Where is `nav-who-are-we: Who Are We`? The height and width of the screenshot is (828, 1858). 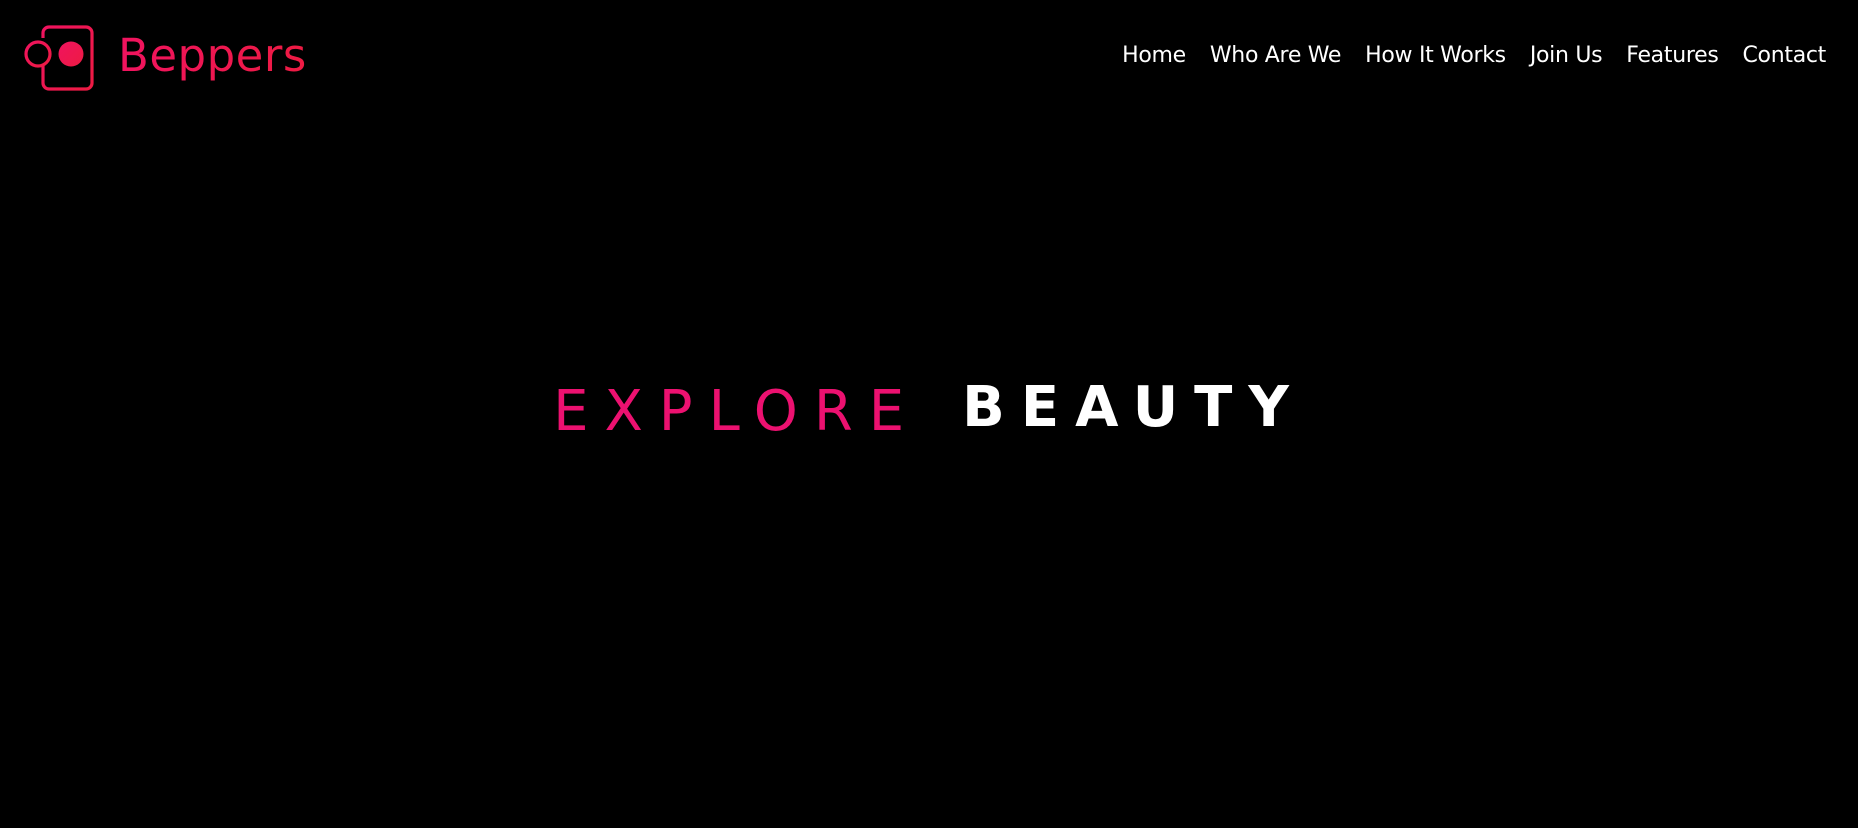
nav-who-are-we: Who Are We is located at coordinates (1276, 55).